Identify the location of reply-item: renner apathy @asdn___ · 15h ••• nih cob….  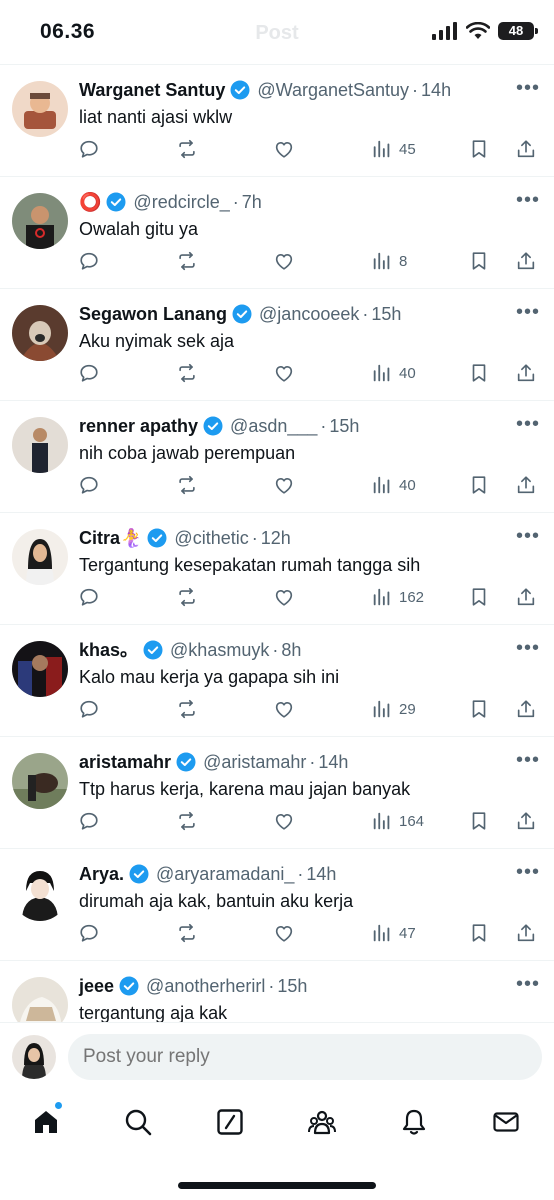
(277, 457).